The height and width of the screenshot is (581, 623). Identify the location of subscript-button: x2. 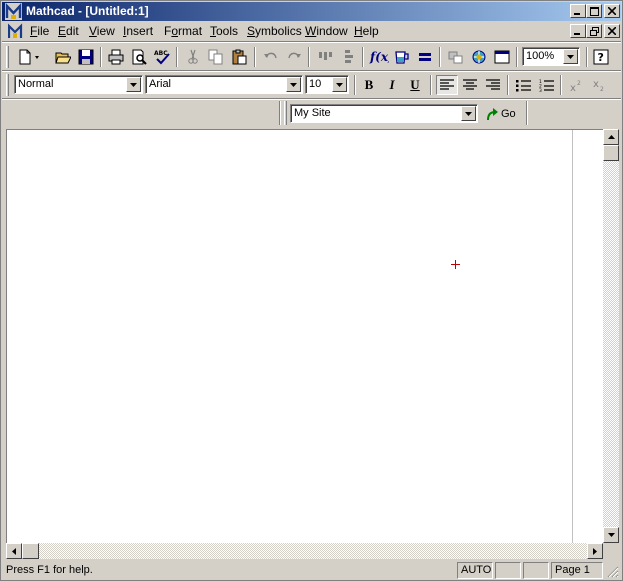
(599, 85).